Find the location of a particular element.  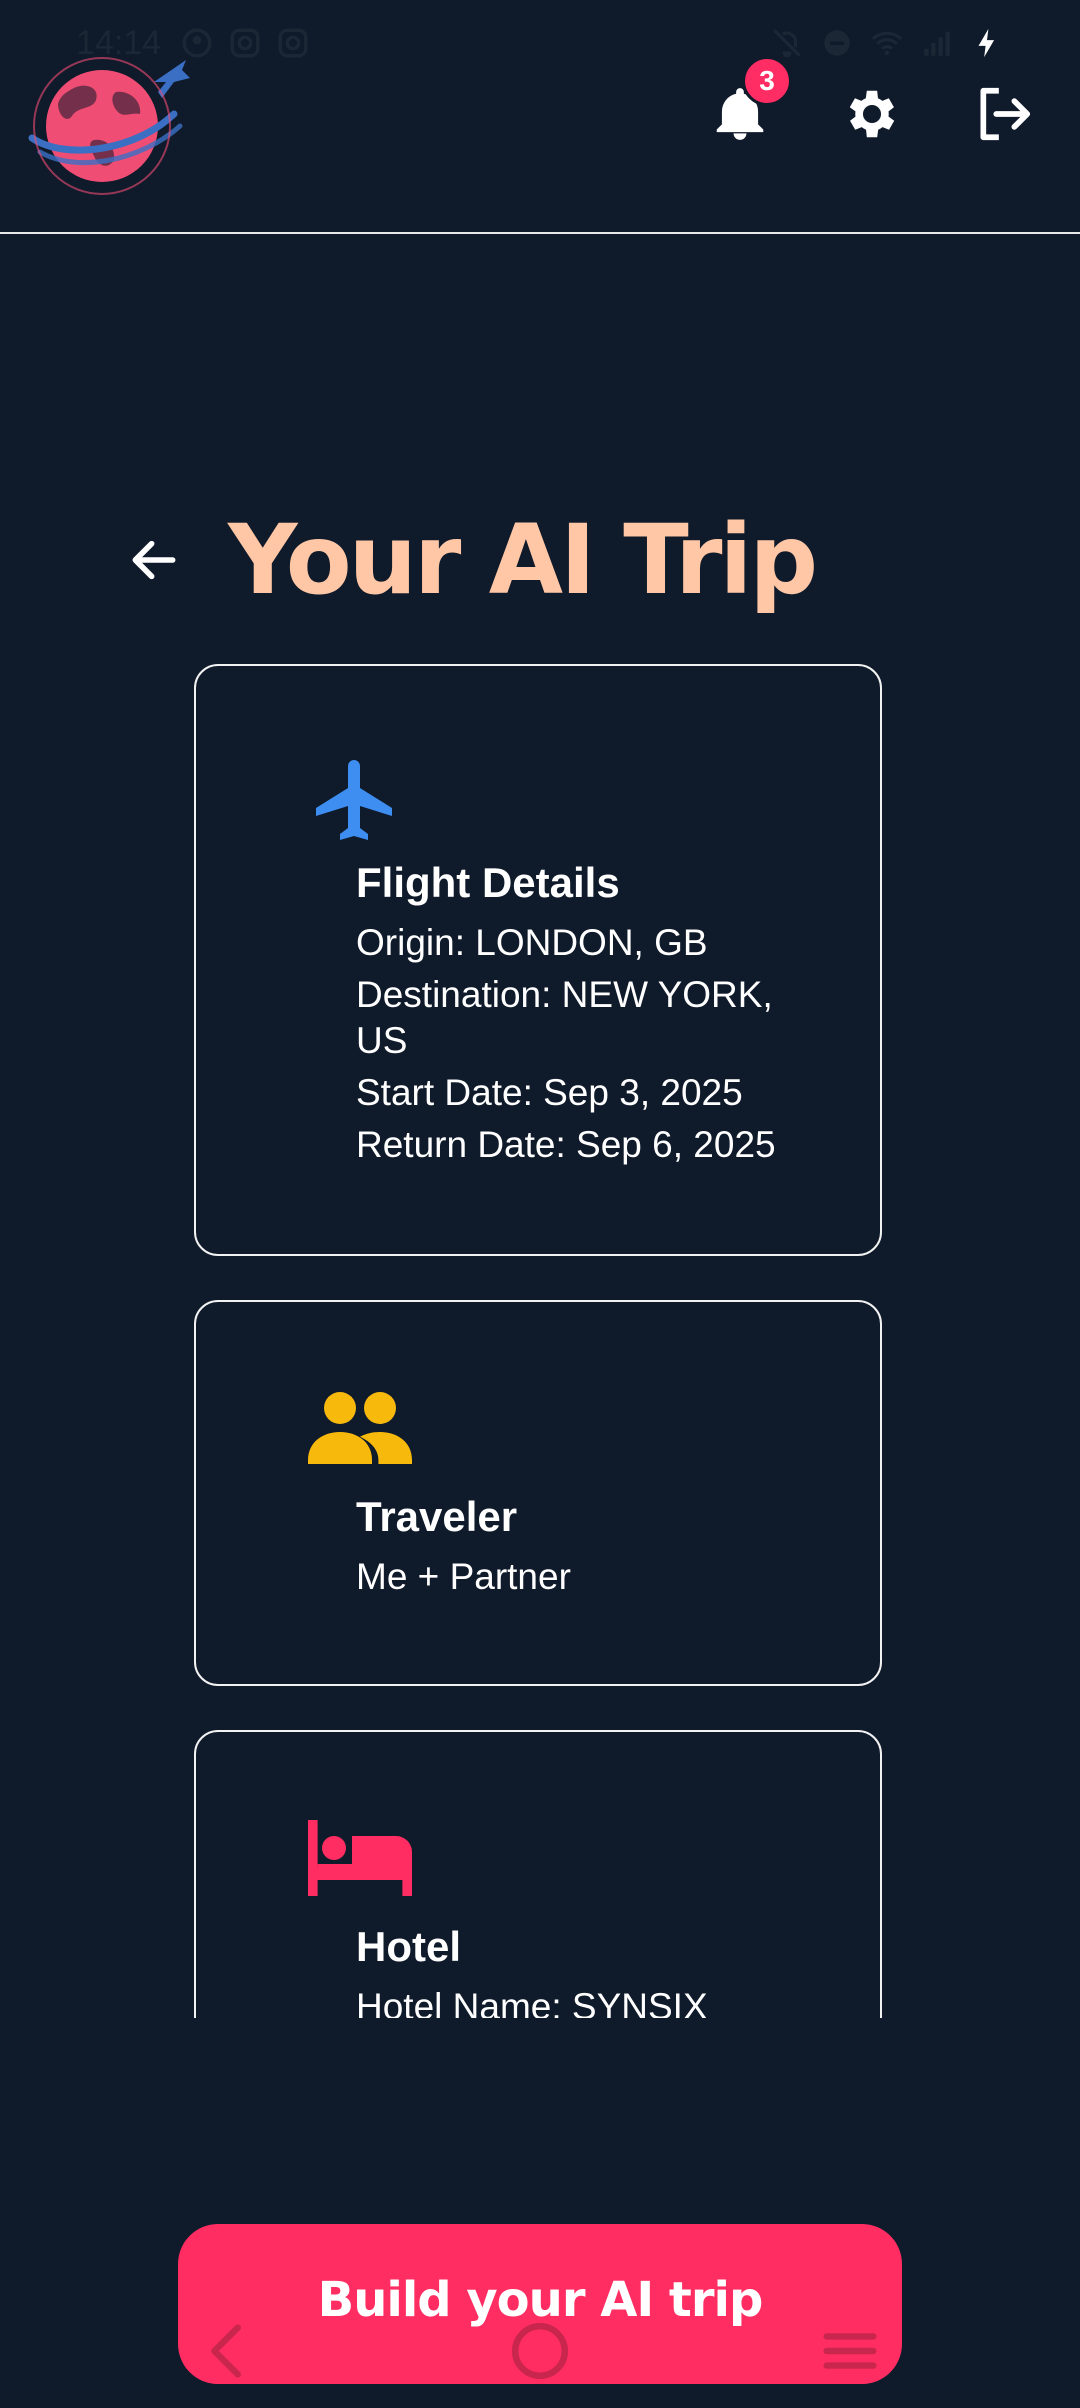

hotel-title: Hotel is located at coordinates (408, 1946).